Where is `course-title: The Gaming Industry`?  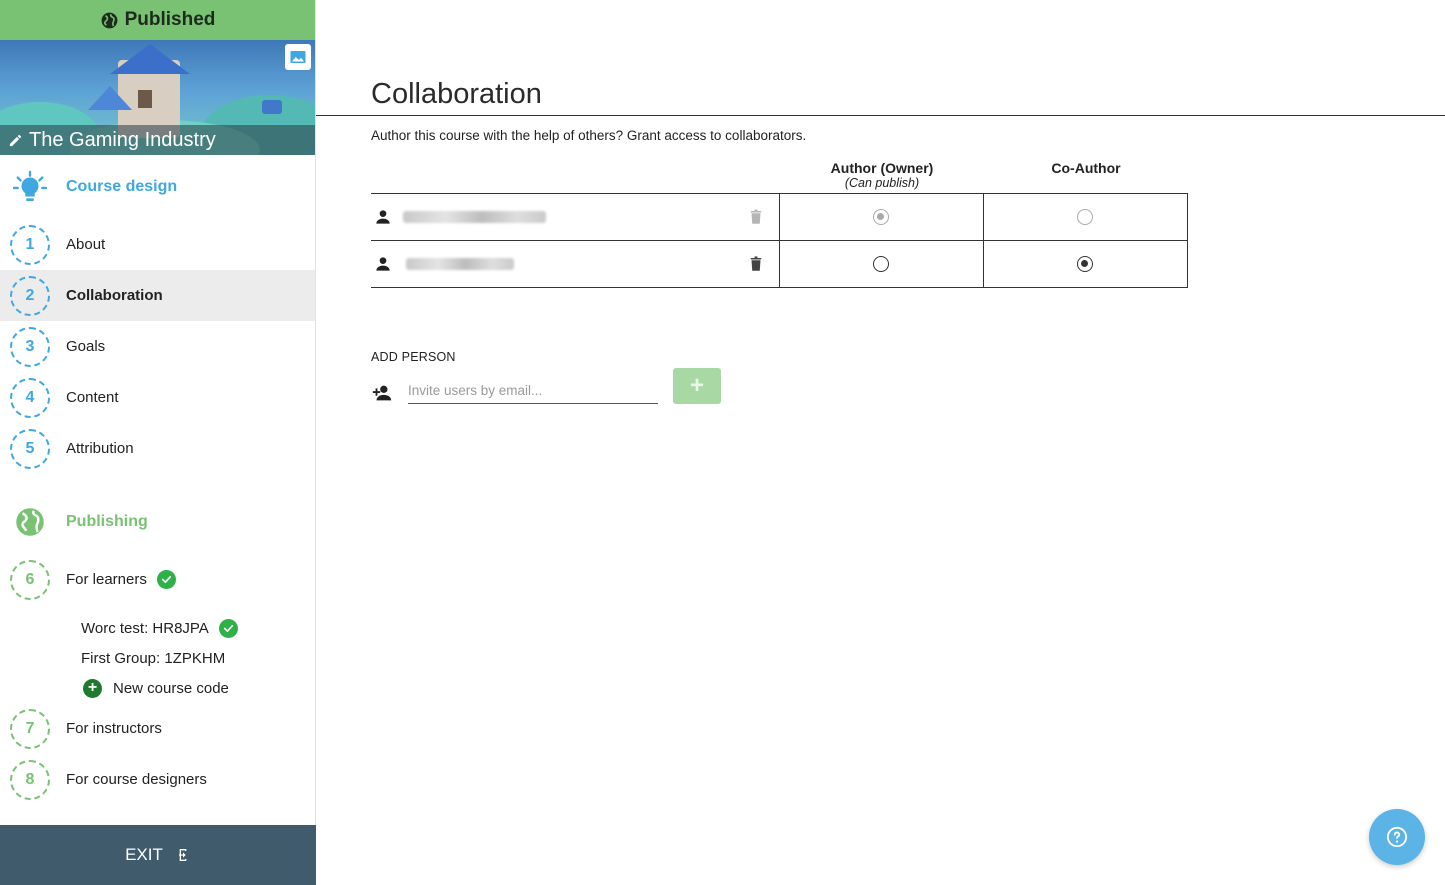
course-title: The Gaming Industry is located at coordinates (157, 140).